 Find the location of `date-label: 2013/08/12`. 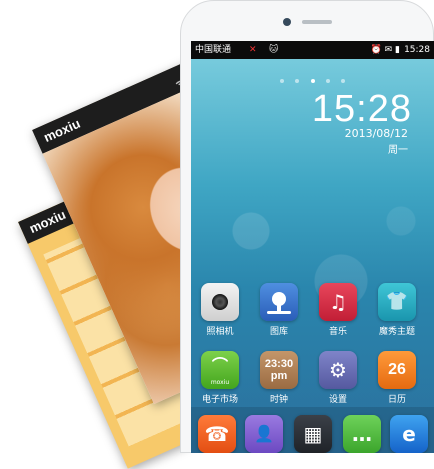

date-label: 2013/08/12 is located at coordinates (376, 133).